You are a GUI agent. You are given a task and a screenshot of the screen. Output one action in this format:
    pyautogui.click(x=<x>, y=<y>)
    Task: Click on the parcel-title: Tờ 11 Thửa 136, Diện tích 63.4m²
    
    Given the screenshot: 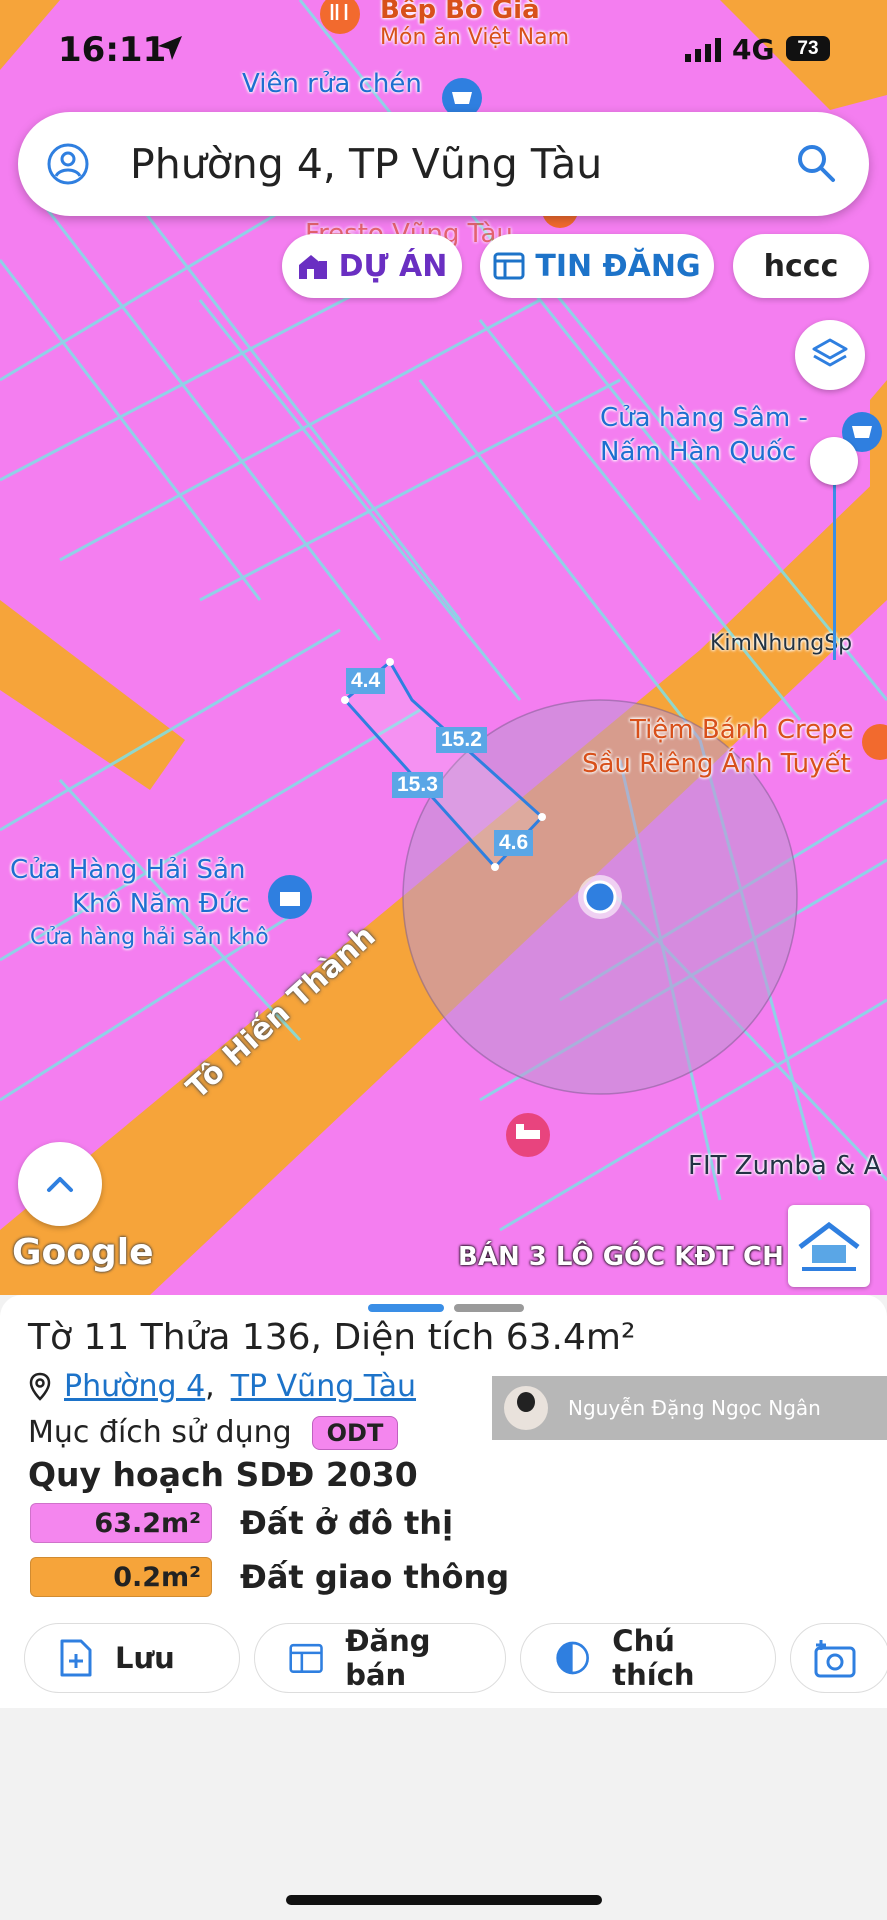 What is the action you would take?
    pyautogui.click(x=332, y=1337)
    